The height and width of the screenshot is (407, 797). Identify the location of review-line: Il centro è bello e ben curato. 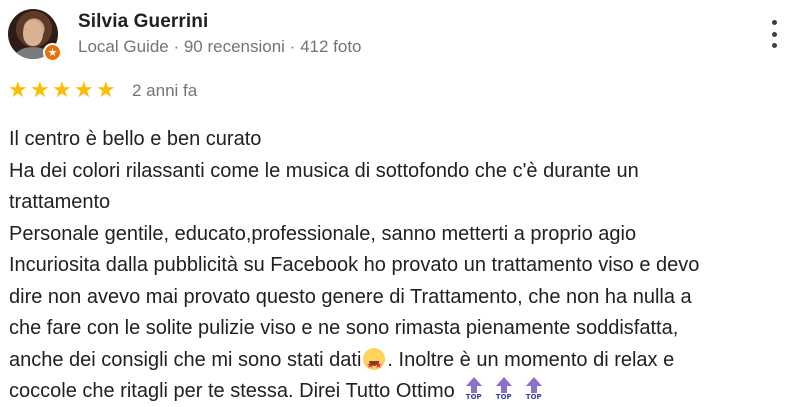
(135, 139).